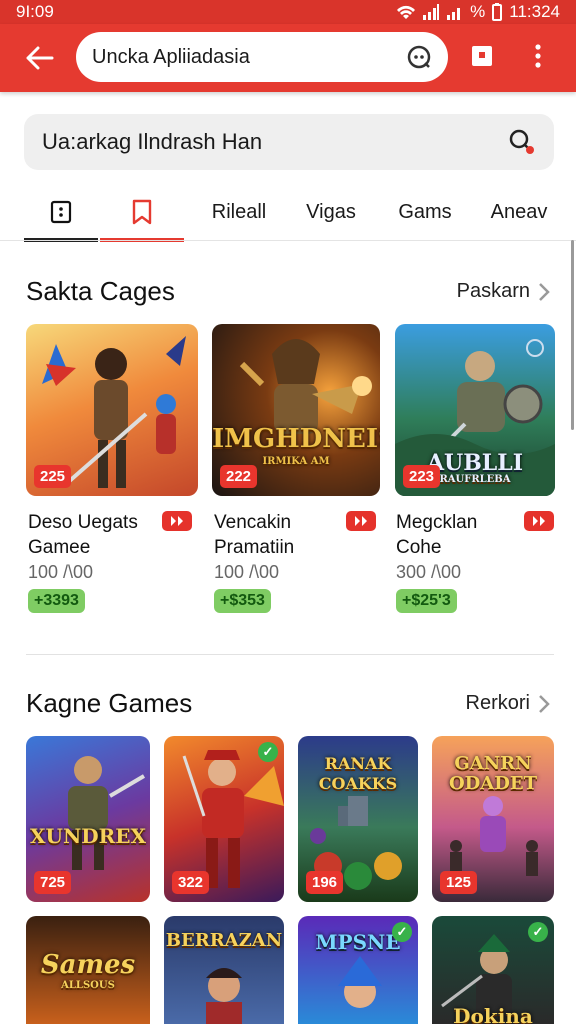 This screenshot has width=576, height=1024. Describe the element at coordinates (493, 1014) in the screenshot. I see `tile-art-title: Dokina` at that location.